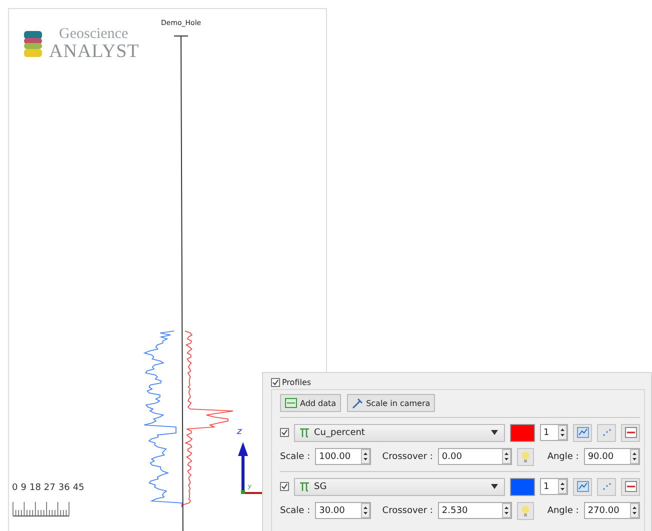  I want to click on data-dropdown: Cu_percent, so click(399, 433).